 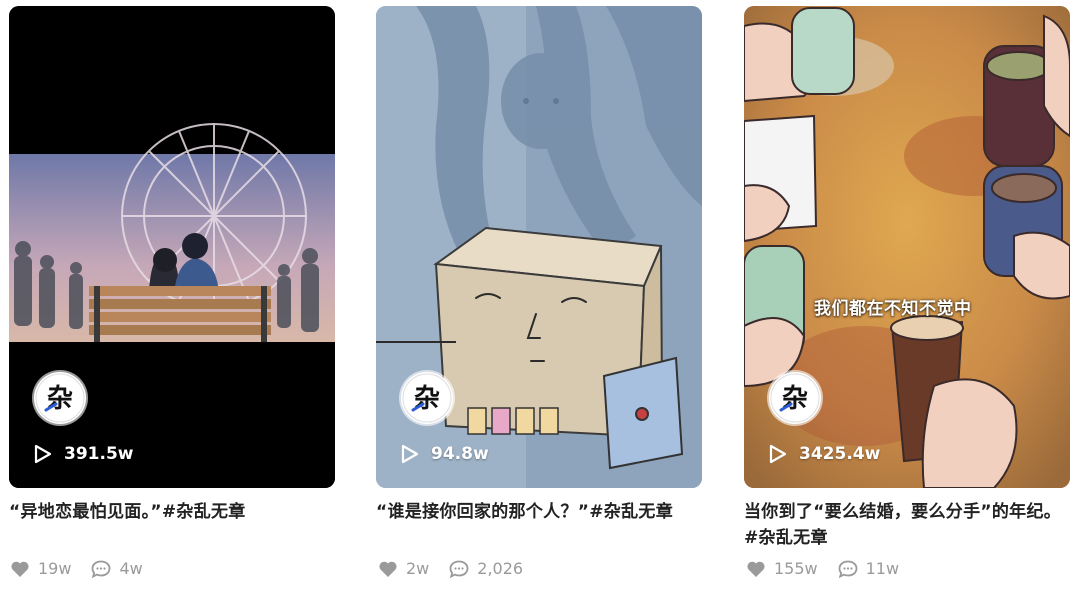 I want to click on play-count-value: 391.5w, so click(x=99, y=454).